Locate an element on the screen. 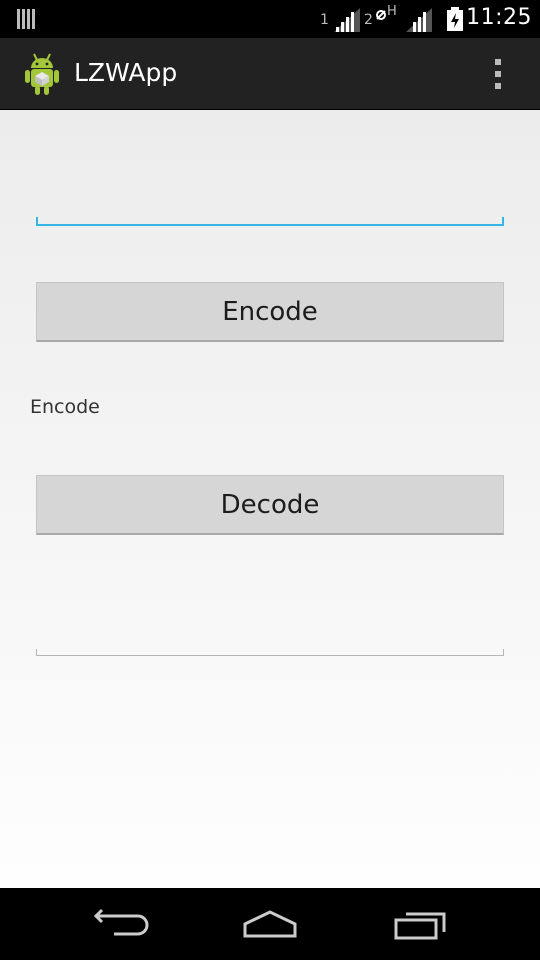 Image resolution: width=540 pixels, height=960 pixels. decode-button: Decode is located at coordinates (270, 505).